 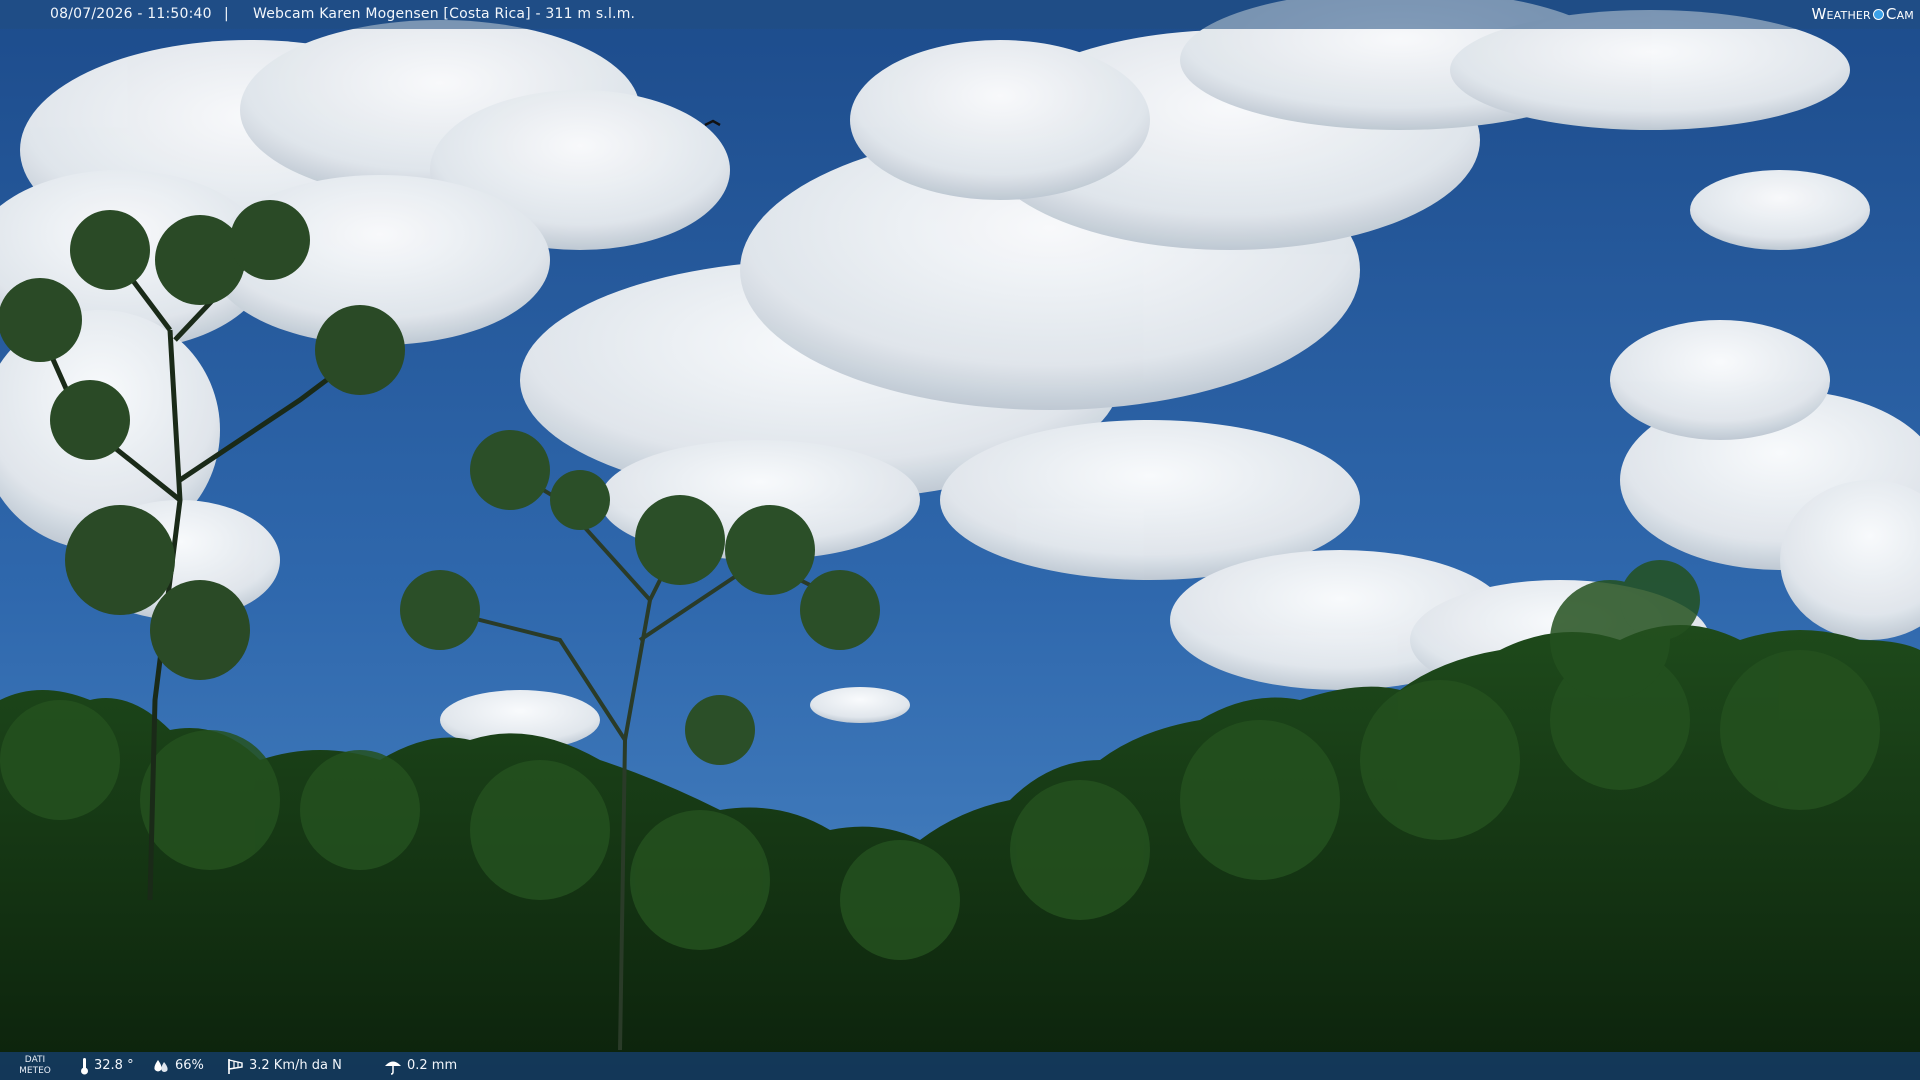 I want to click on weathercam-logo: Weather Cam, so click(x=1862, y=14).